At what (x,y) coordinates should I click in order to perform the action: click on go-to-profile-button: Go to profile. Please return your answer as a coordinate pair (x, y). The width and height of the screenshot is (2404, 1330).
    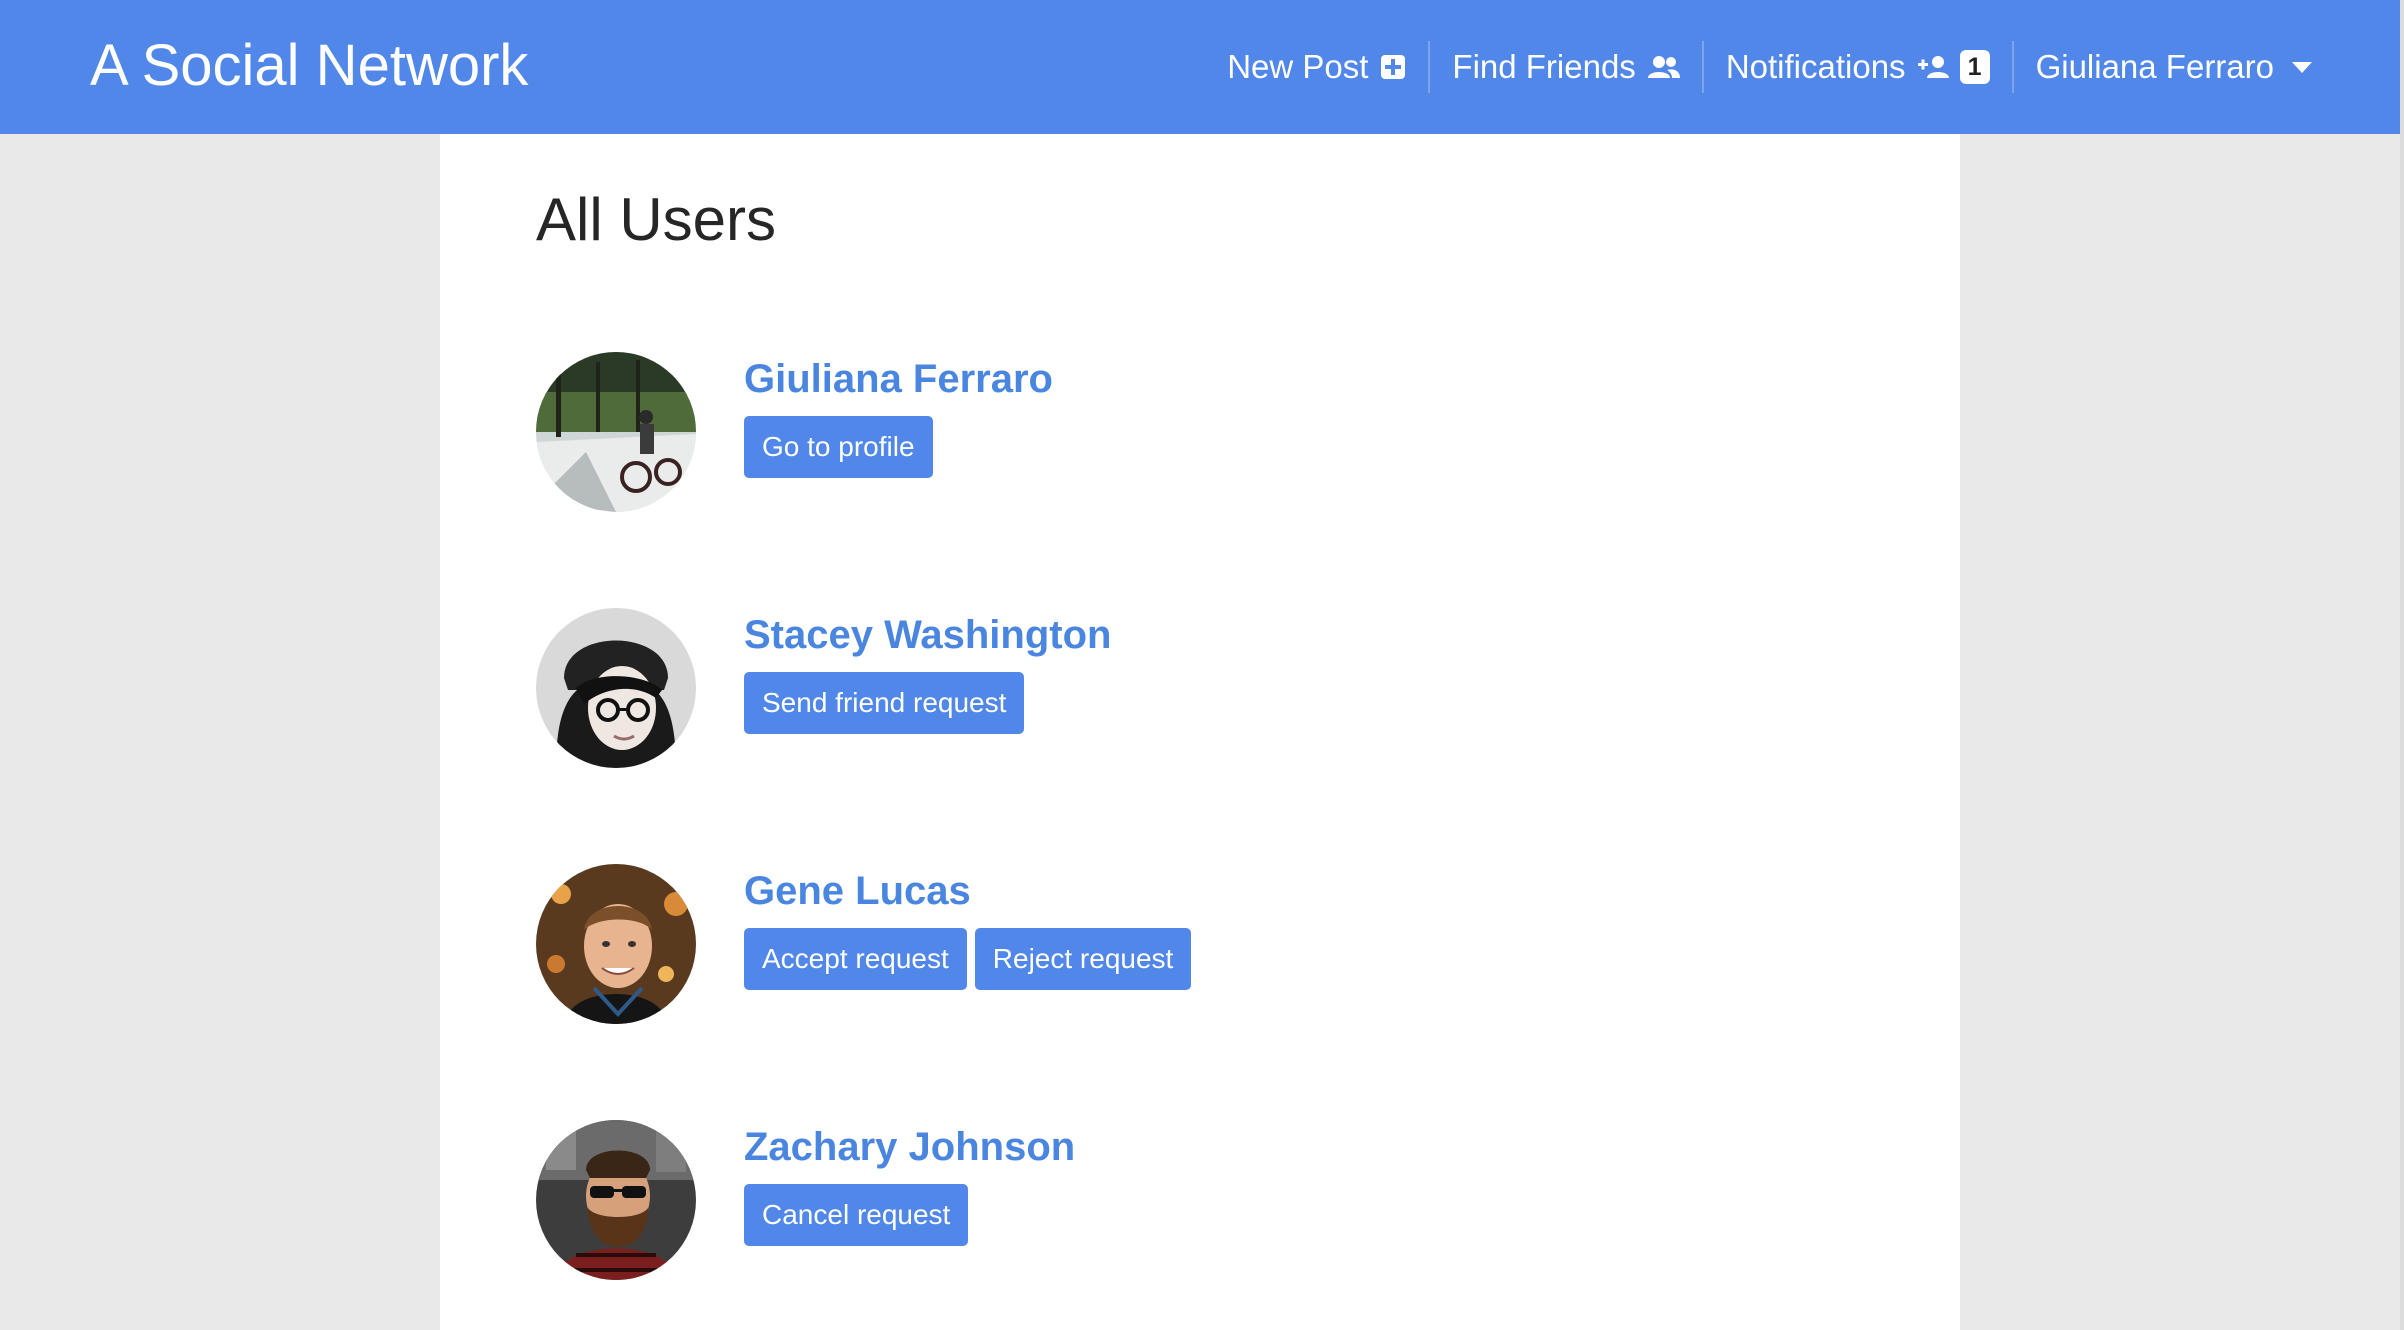
    Looking at the image, I should click on (838, 447).